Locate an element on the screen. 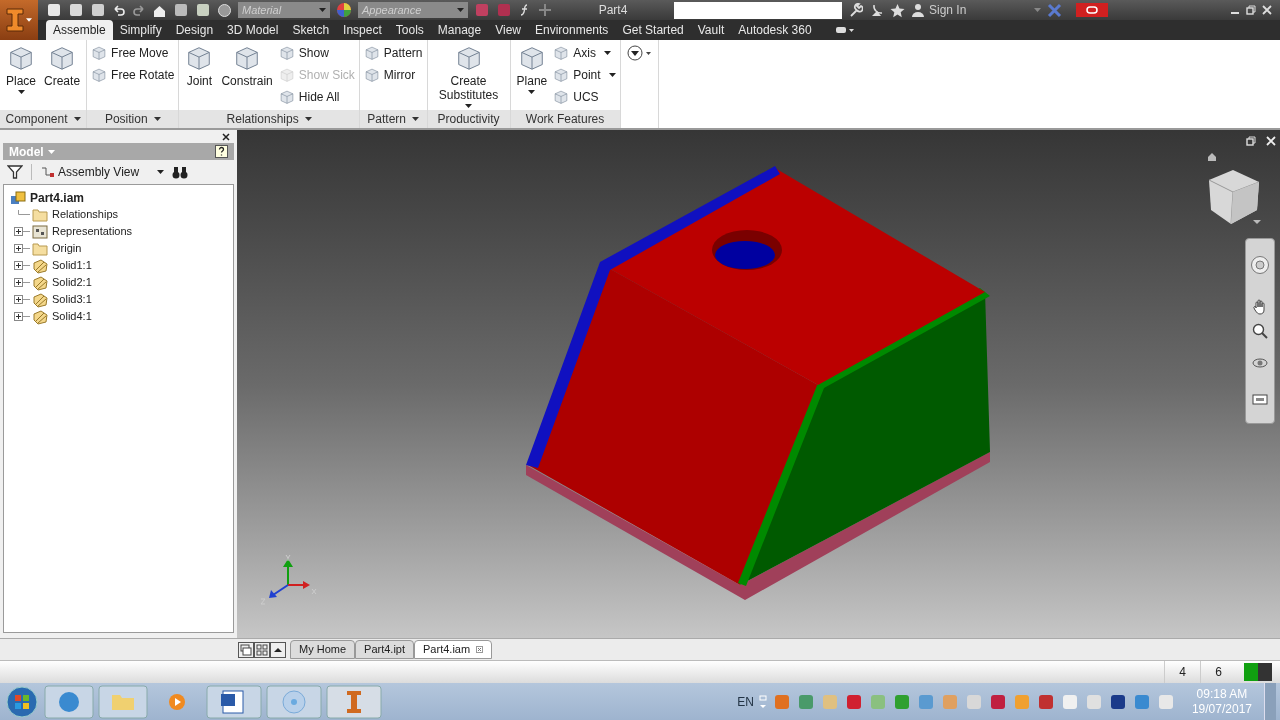  steering-wheel-icon is located at coordinates (1260, 265).